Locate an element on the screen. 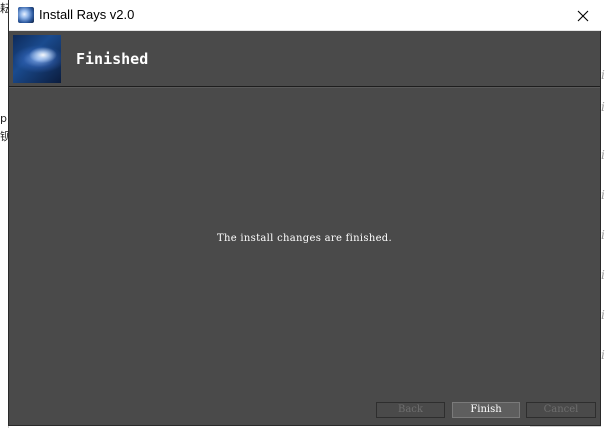 The image size is (611, 436). background-bottom-edge is located at coordinates (305, 432).